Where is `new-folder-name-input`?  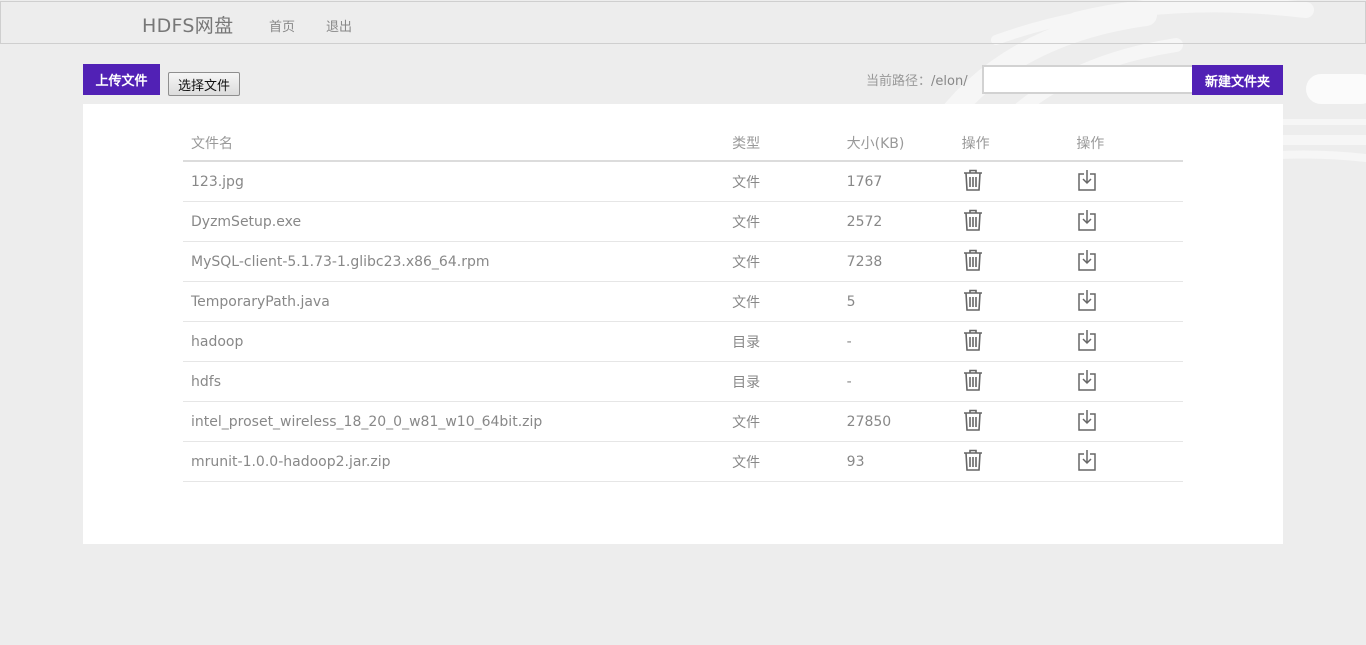
new-folder-name-input is located at coordinates (1089, 79).